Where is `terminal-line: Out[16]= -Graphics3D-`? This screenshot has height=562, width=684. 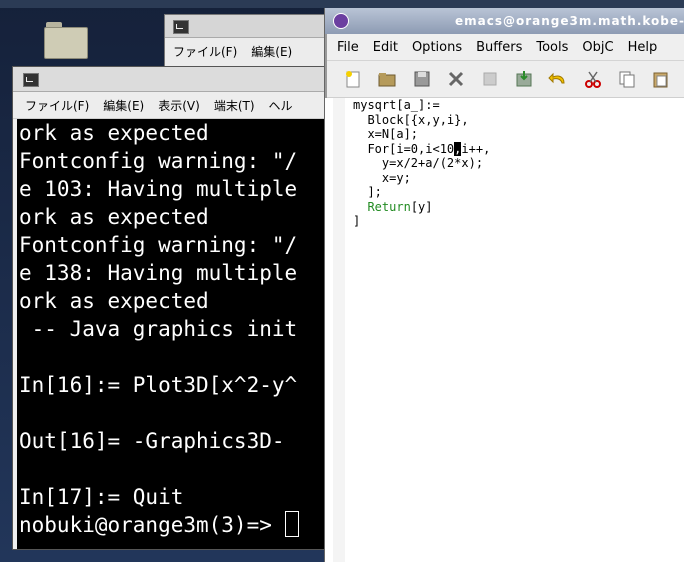
terminal-line: Out[16]= -Graphics3D- is located at coordinates (152, 441).